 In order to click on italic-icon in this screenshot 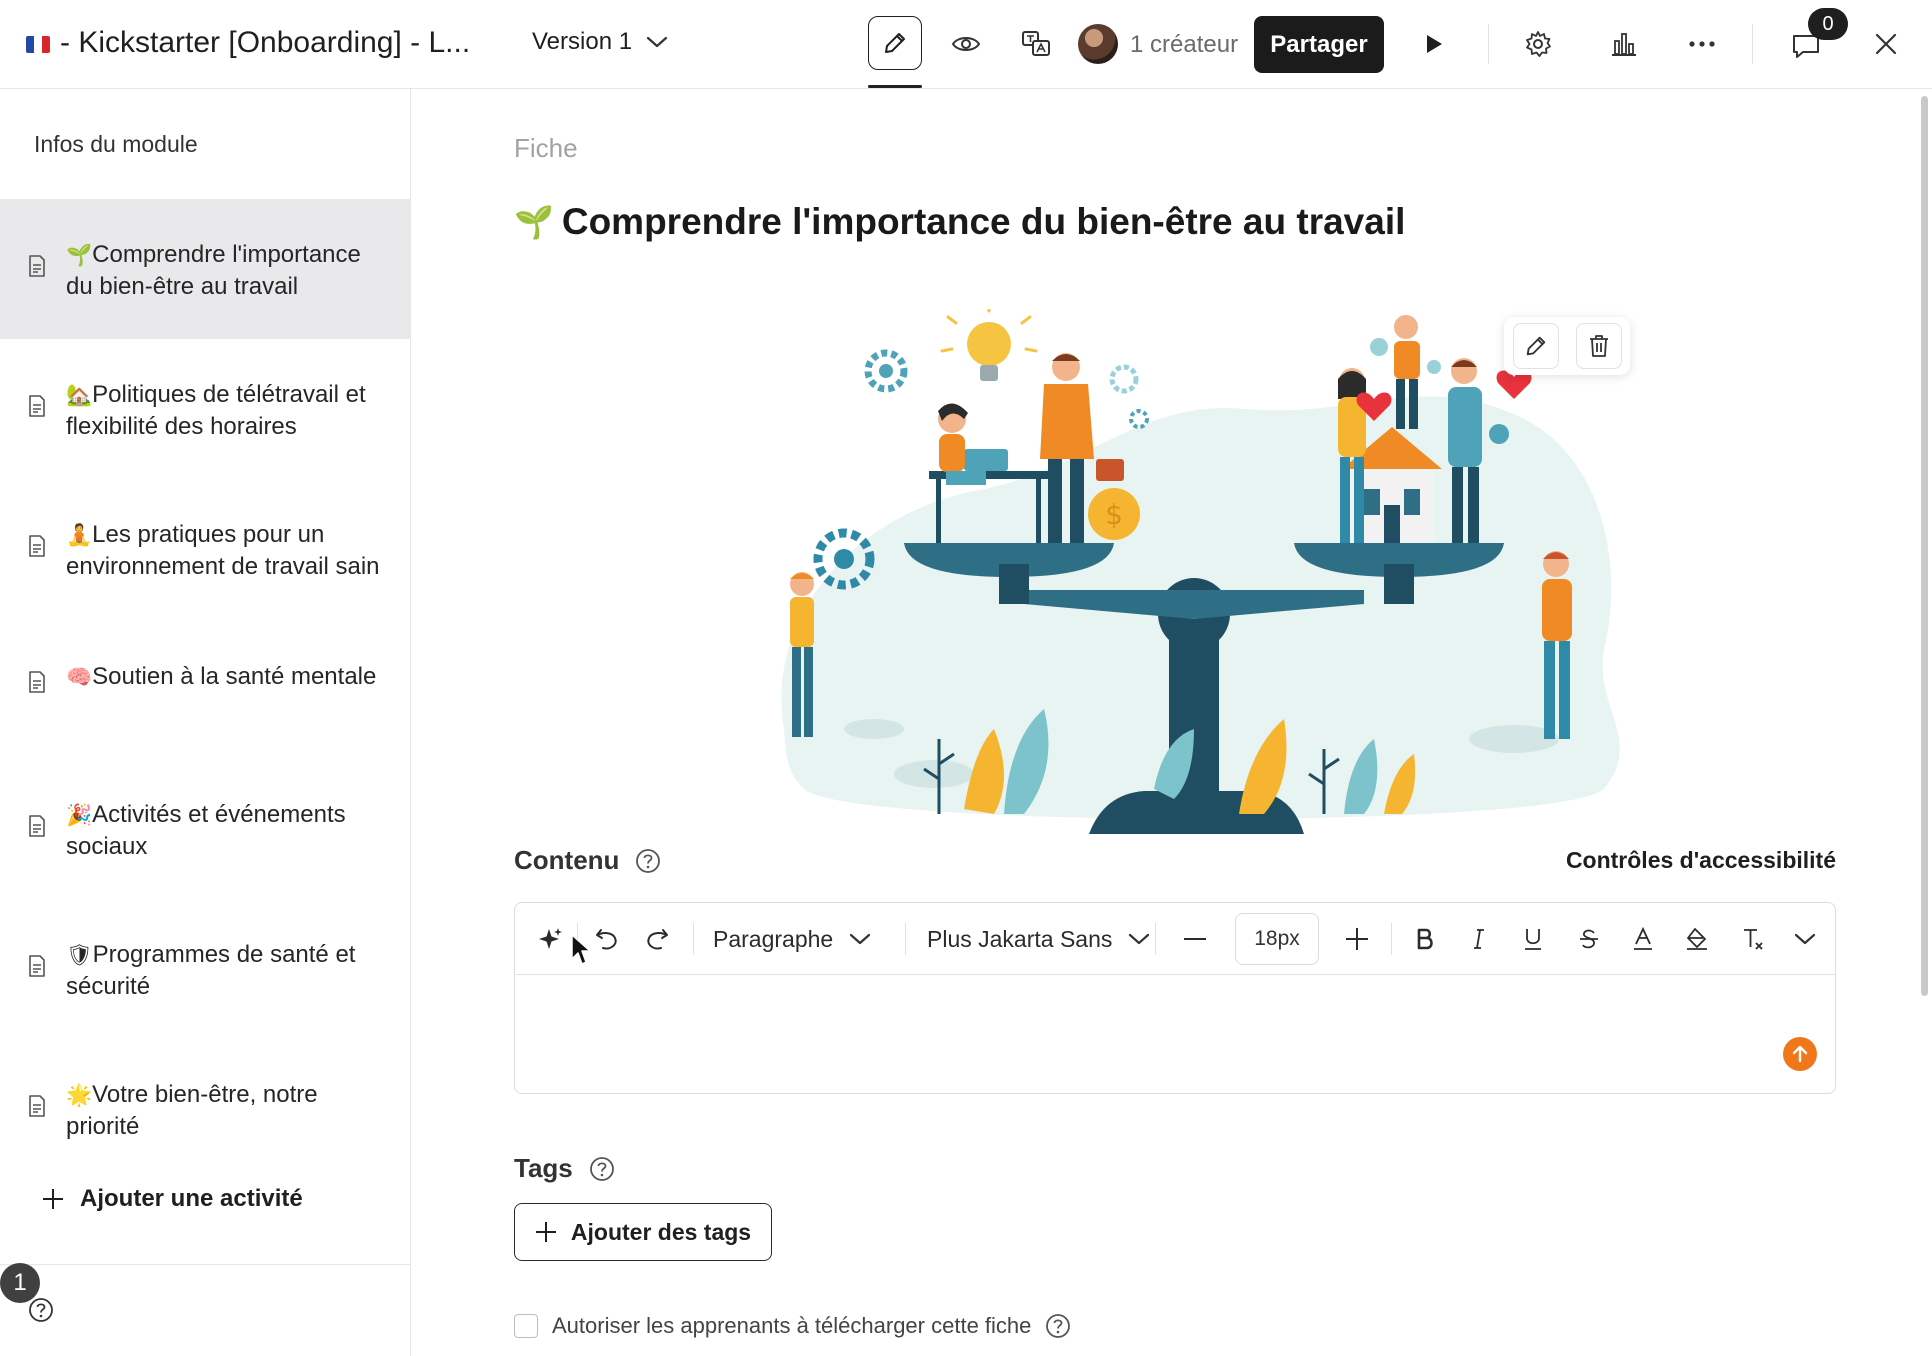, I will do `click(1479, 939)`.